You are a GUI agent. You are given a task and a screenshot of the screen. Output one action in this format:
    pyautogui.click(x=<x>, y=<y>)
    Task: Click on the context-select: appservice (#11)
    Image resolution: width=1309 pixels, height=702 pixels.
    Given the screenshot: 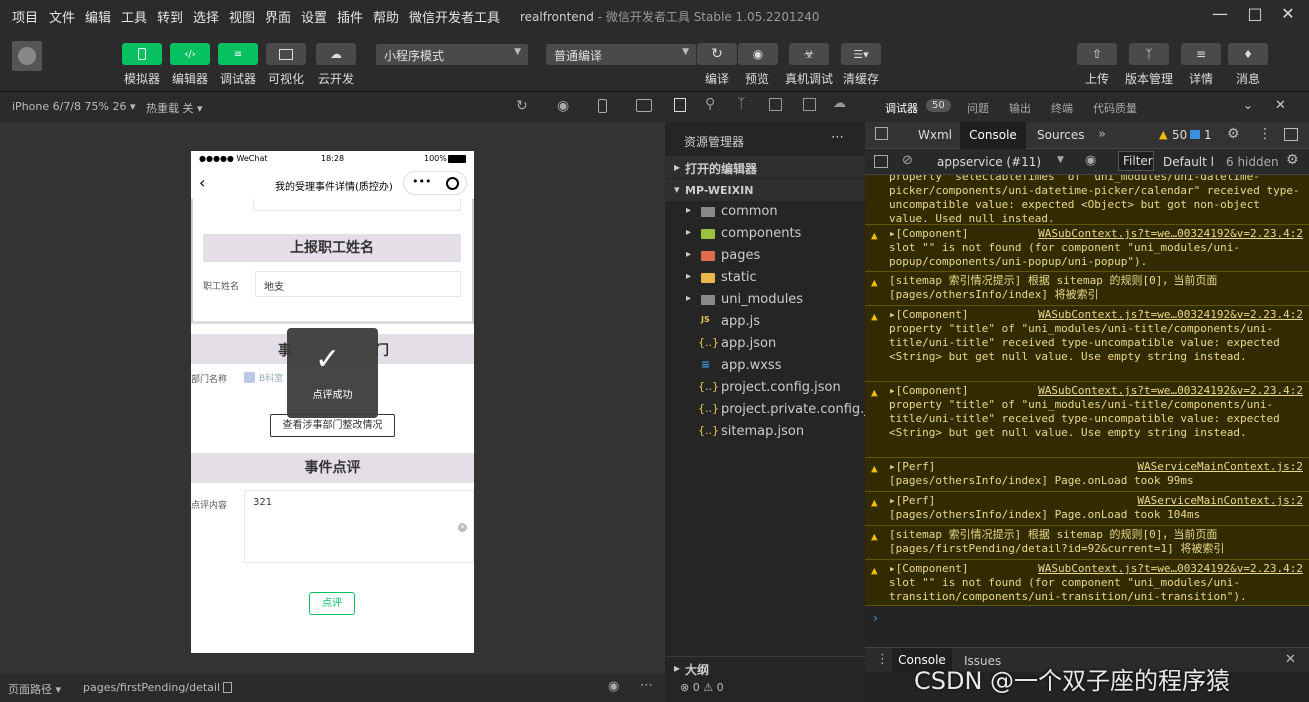 What is the action you would take?
    pyautogui.click(x=989, y=162)
    